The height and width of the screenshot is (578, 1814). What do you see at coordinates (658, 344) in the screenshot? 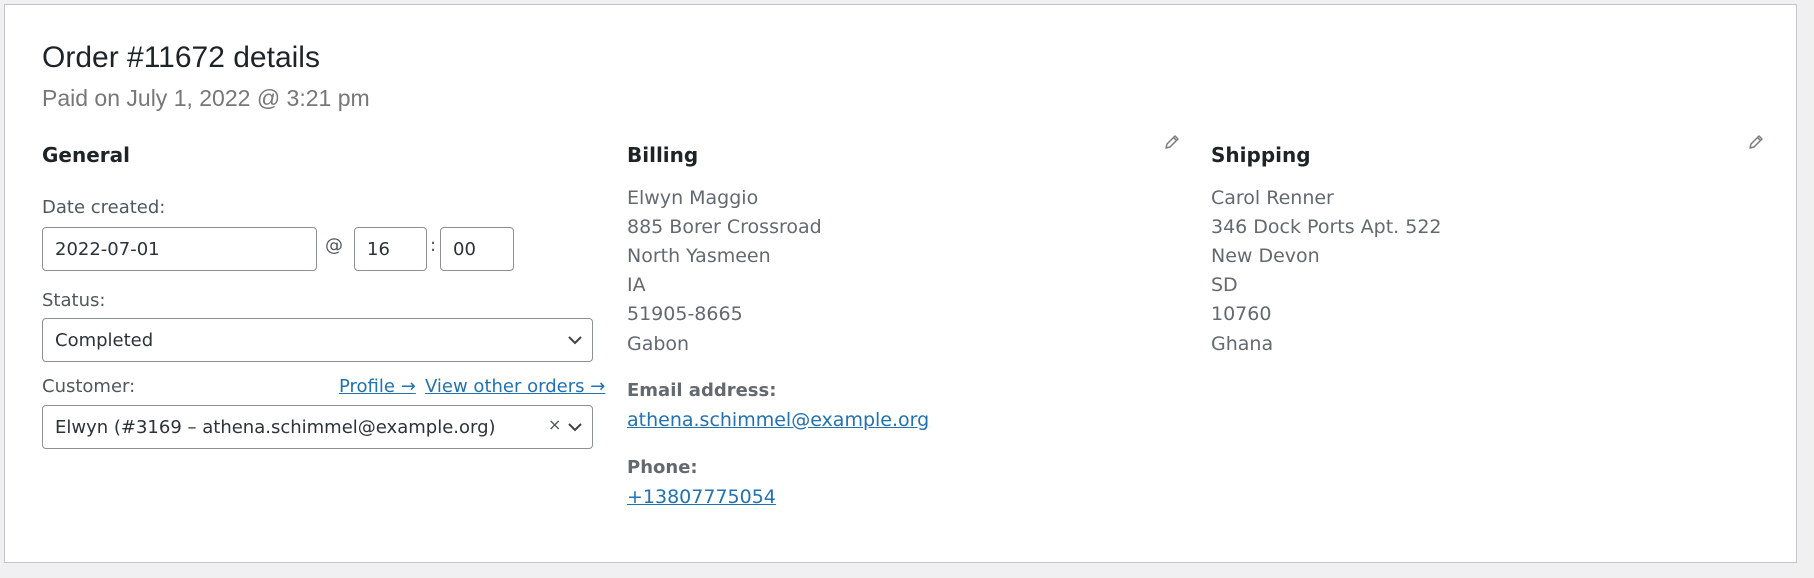
I see `billing-address-line: Gabon` at bounding box center [658, 344].